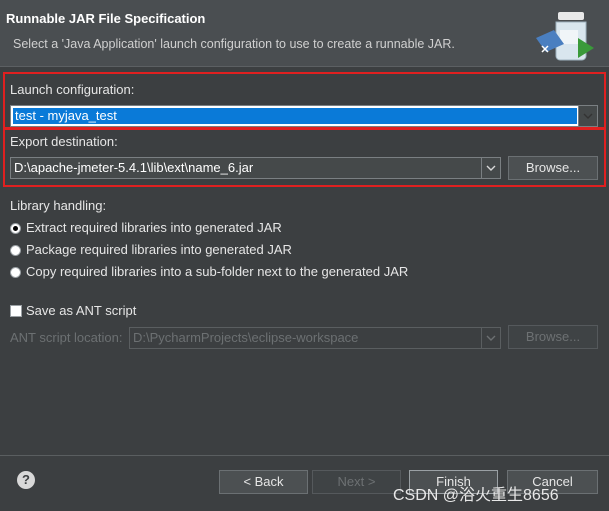 The image size is (609, 511). I want to click on footer-divider, so click(304, 455).